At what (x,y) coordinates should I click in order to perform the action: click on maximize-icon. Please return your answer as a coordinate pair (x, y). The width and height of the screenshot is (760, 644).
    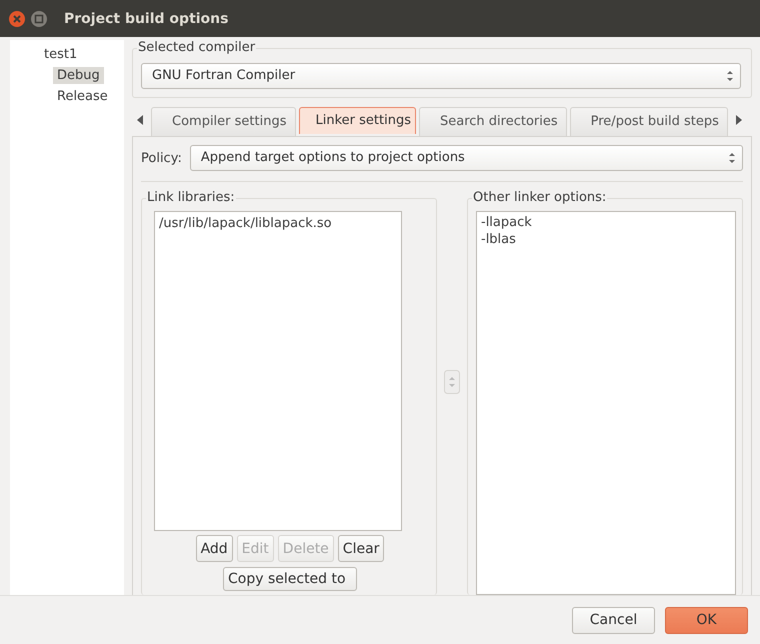
    Looking at the image, I should click on (39, 19).